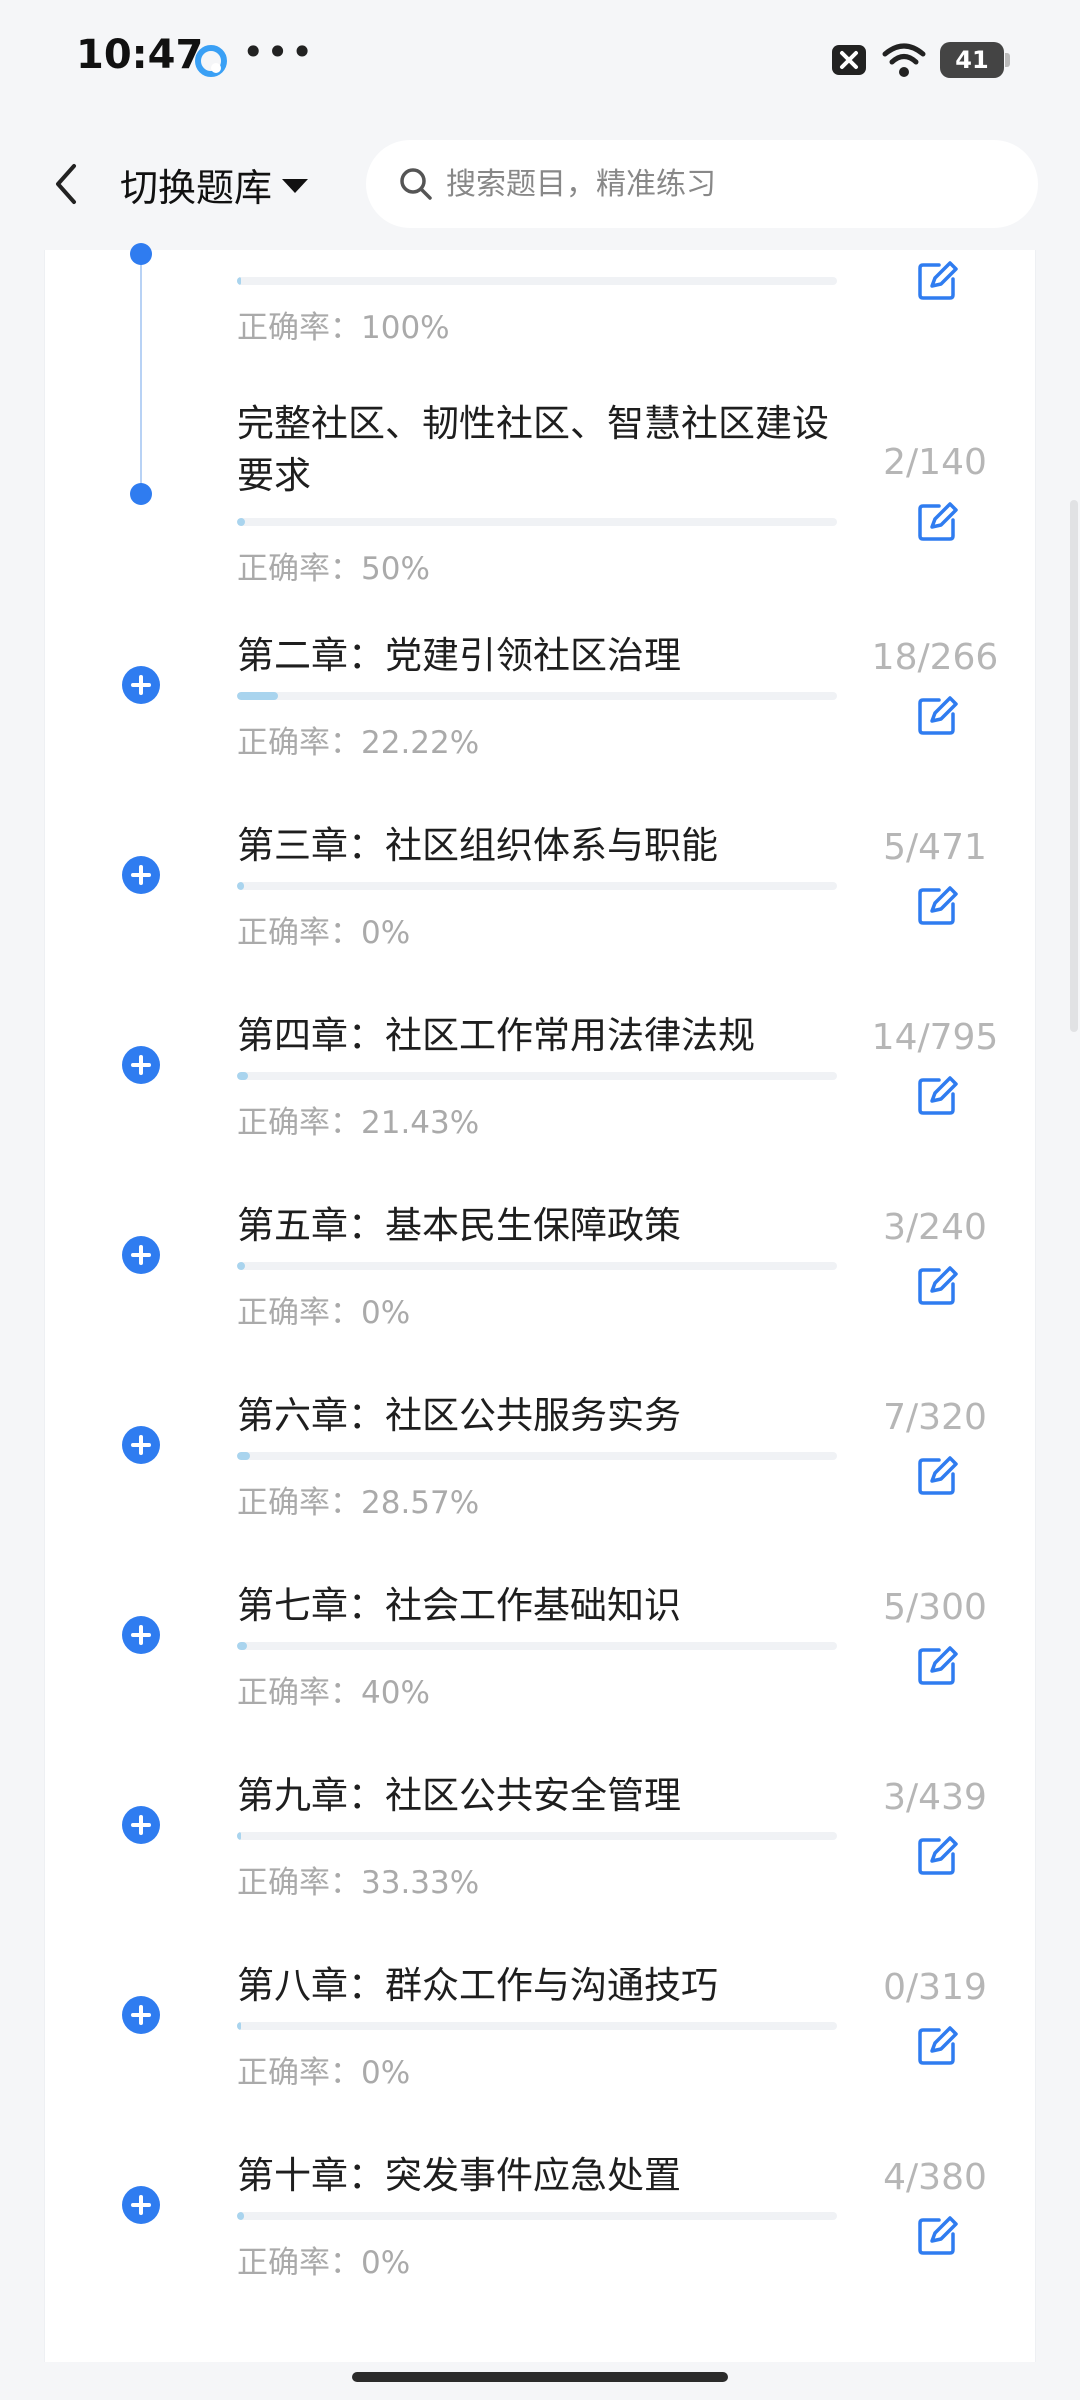  What do you see at coordinates (477, 1985) in the screenshot?
I see `chapter-title: 第八章：群众工作与沟通技巧` at bounding box center [477, 1985].